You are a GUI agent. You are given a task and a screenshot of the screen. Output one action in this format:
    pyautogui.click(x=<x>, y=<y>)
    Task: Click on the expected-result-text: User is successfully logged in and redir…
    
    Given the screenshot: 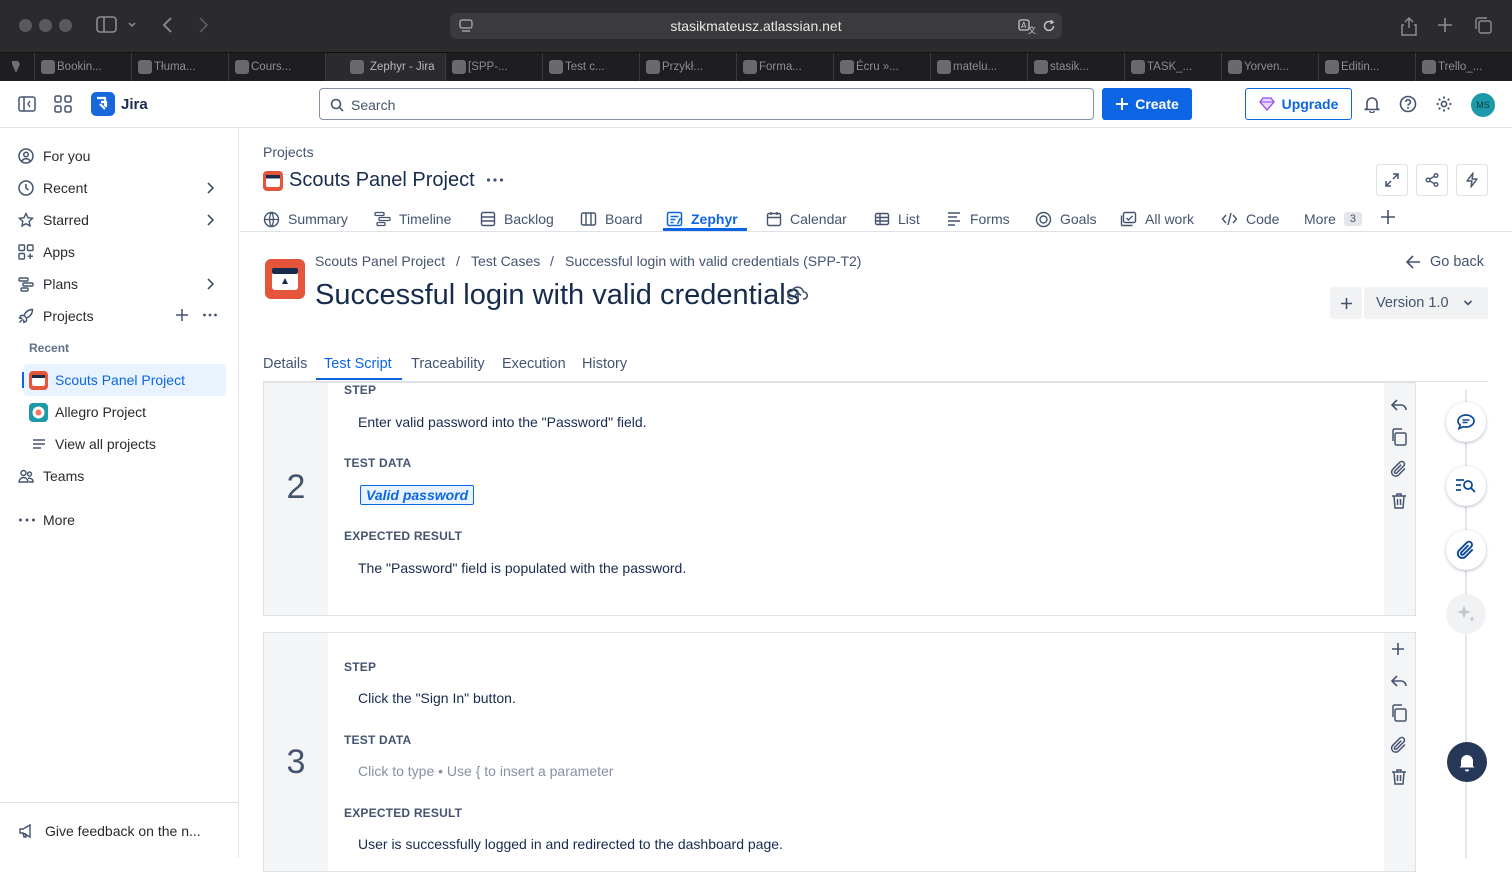 What is the action you would take?
    pyautogui.click(x=570, y=844)
    